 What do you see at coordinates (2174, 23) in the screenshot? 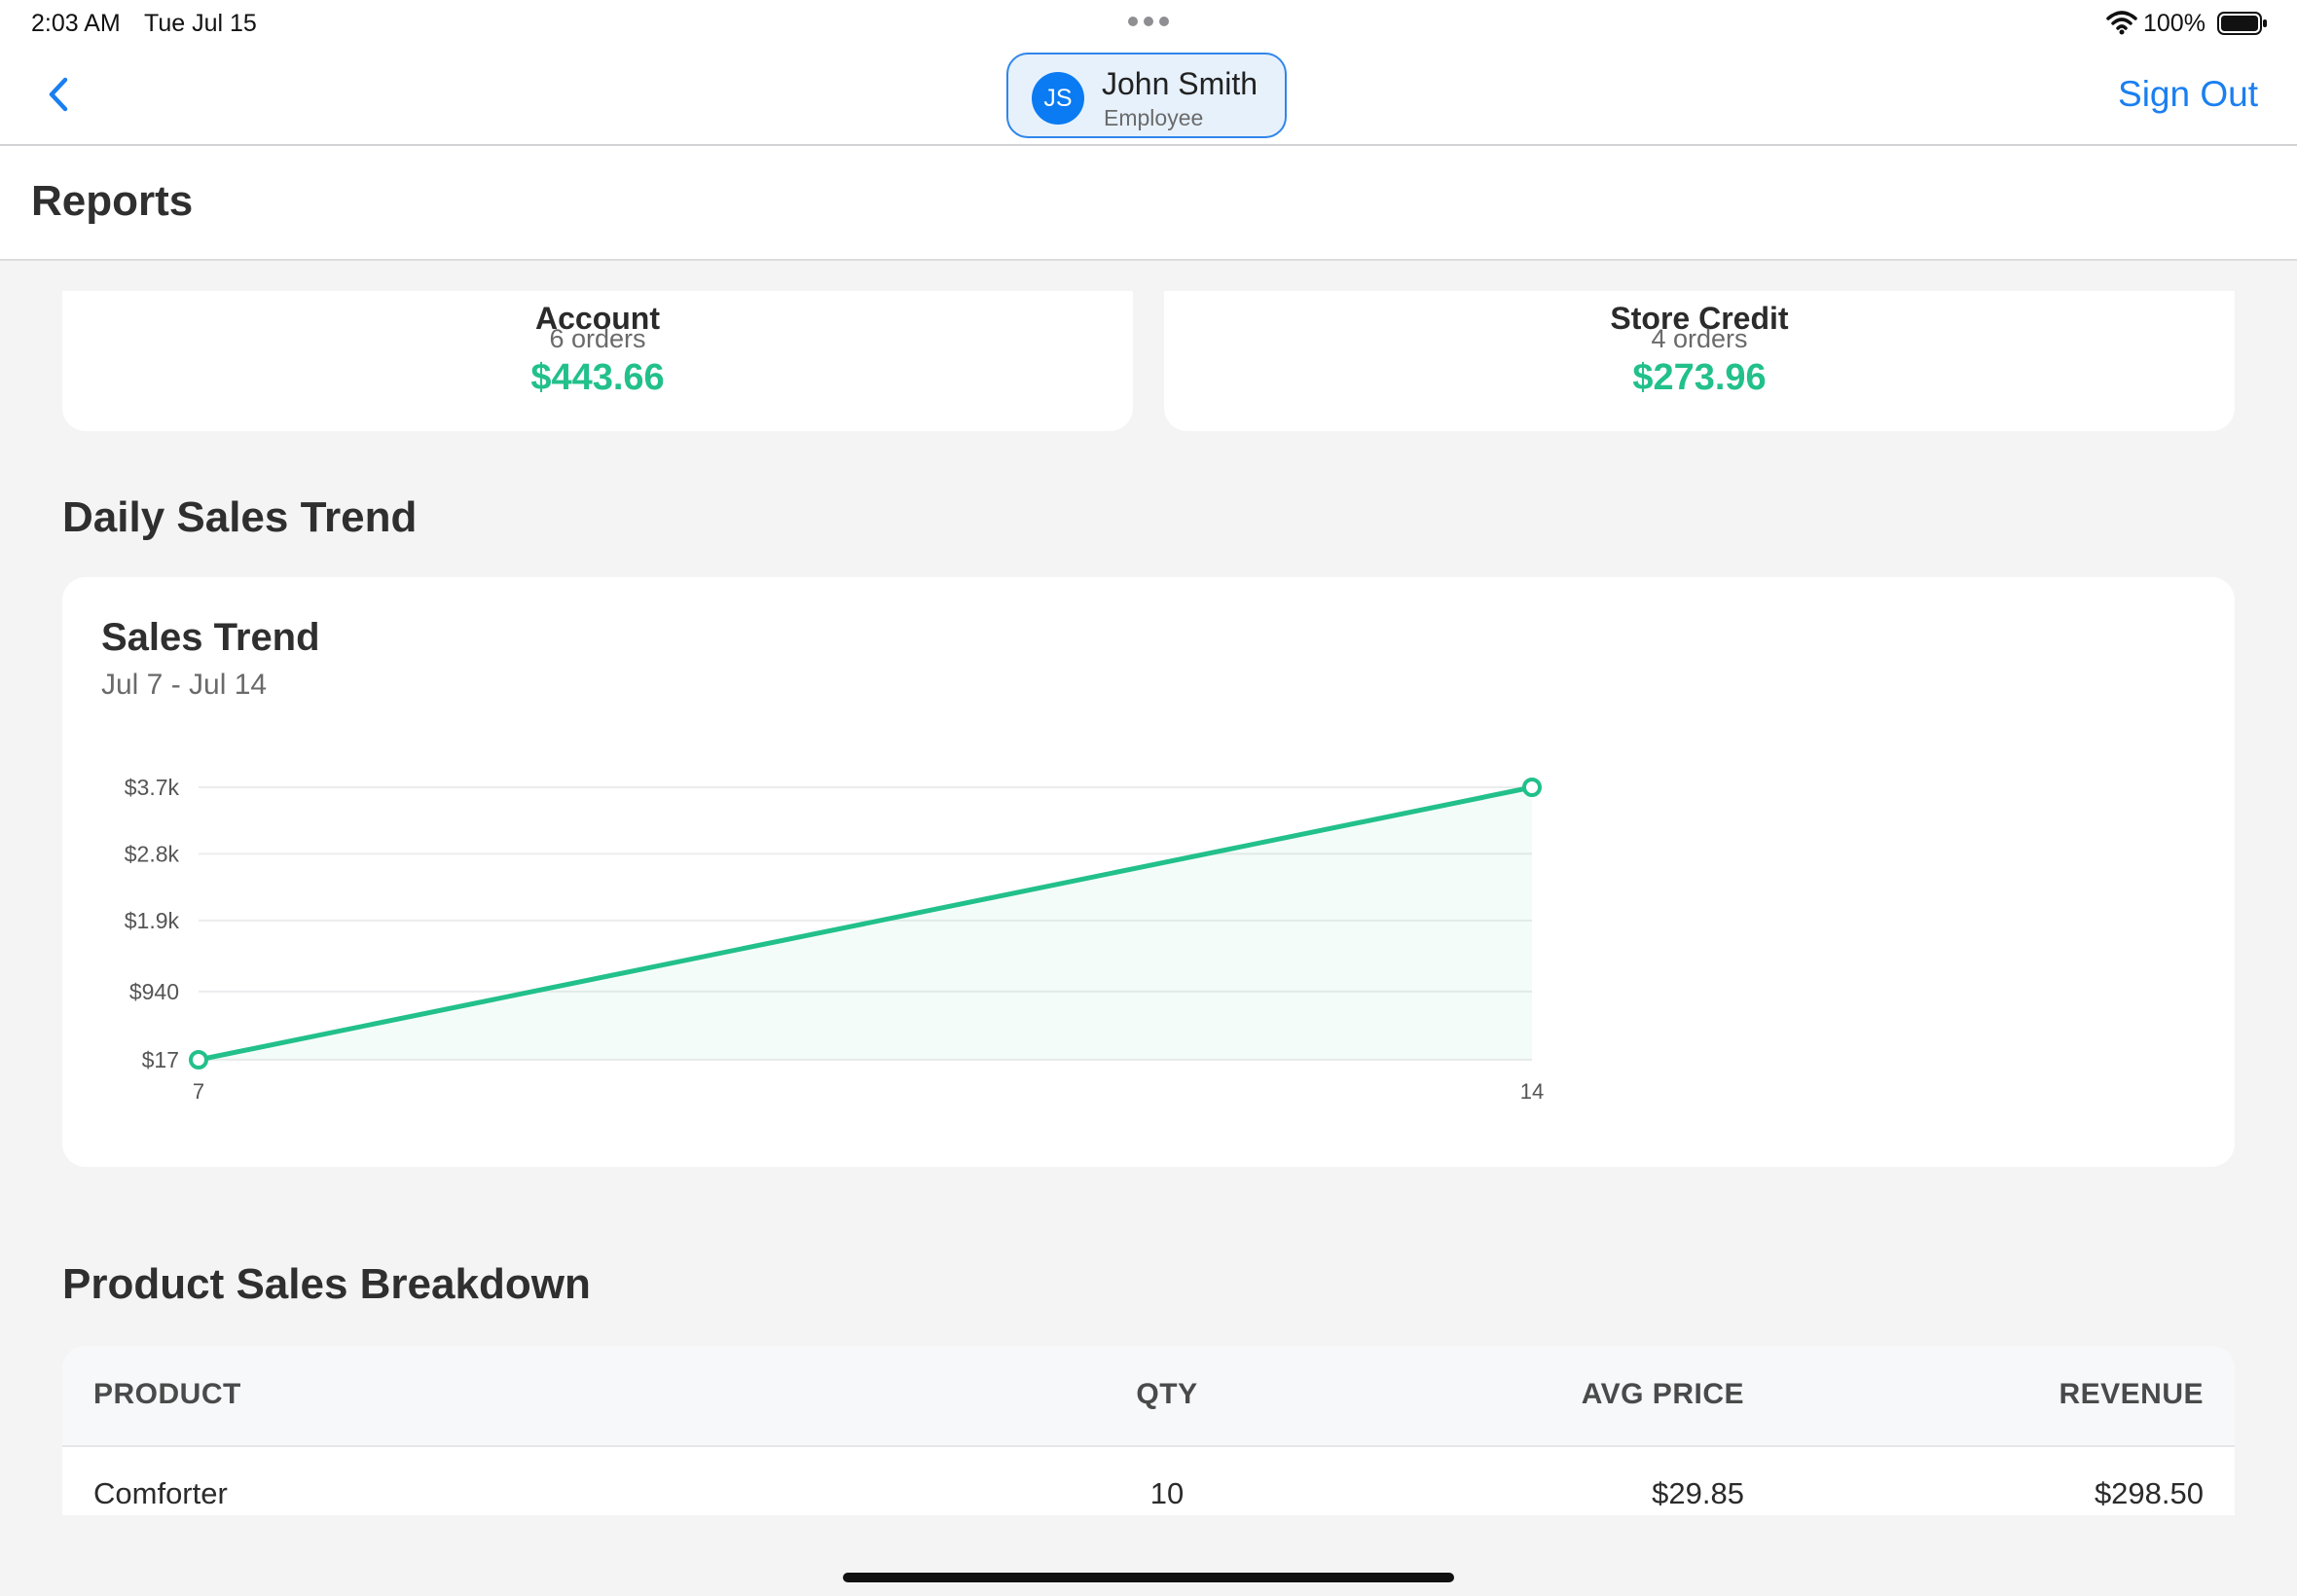
I see `battery-percent: 100%` at bounding box center [2174, 23].